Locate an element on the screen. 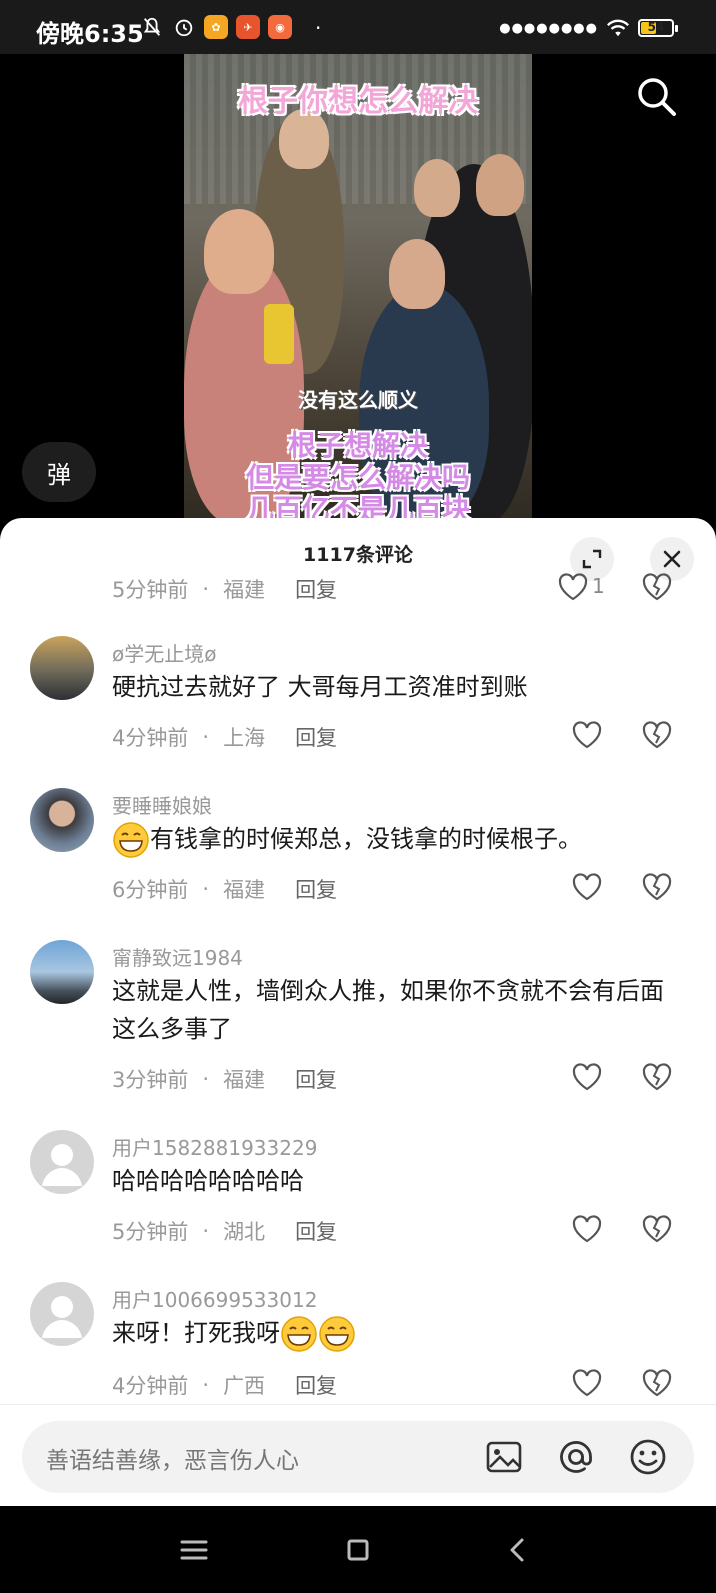 The image size is (716, 1593). panel-header: 1117条评论 is located at coordinates (358, 551).